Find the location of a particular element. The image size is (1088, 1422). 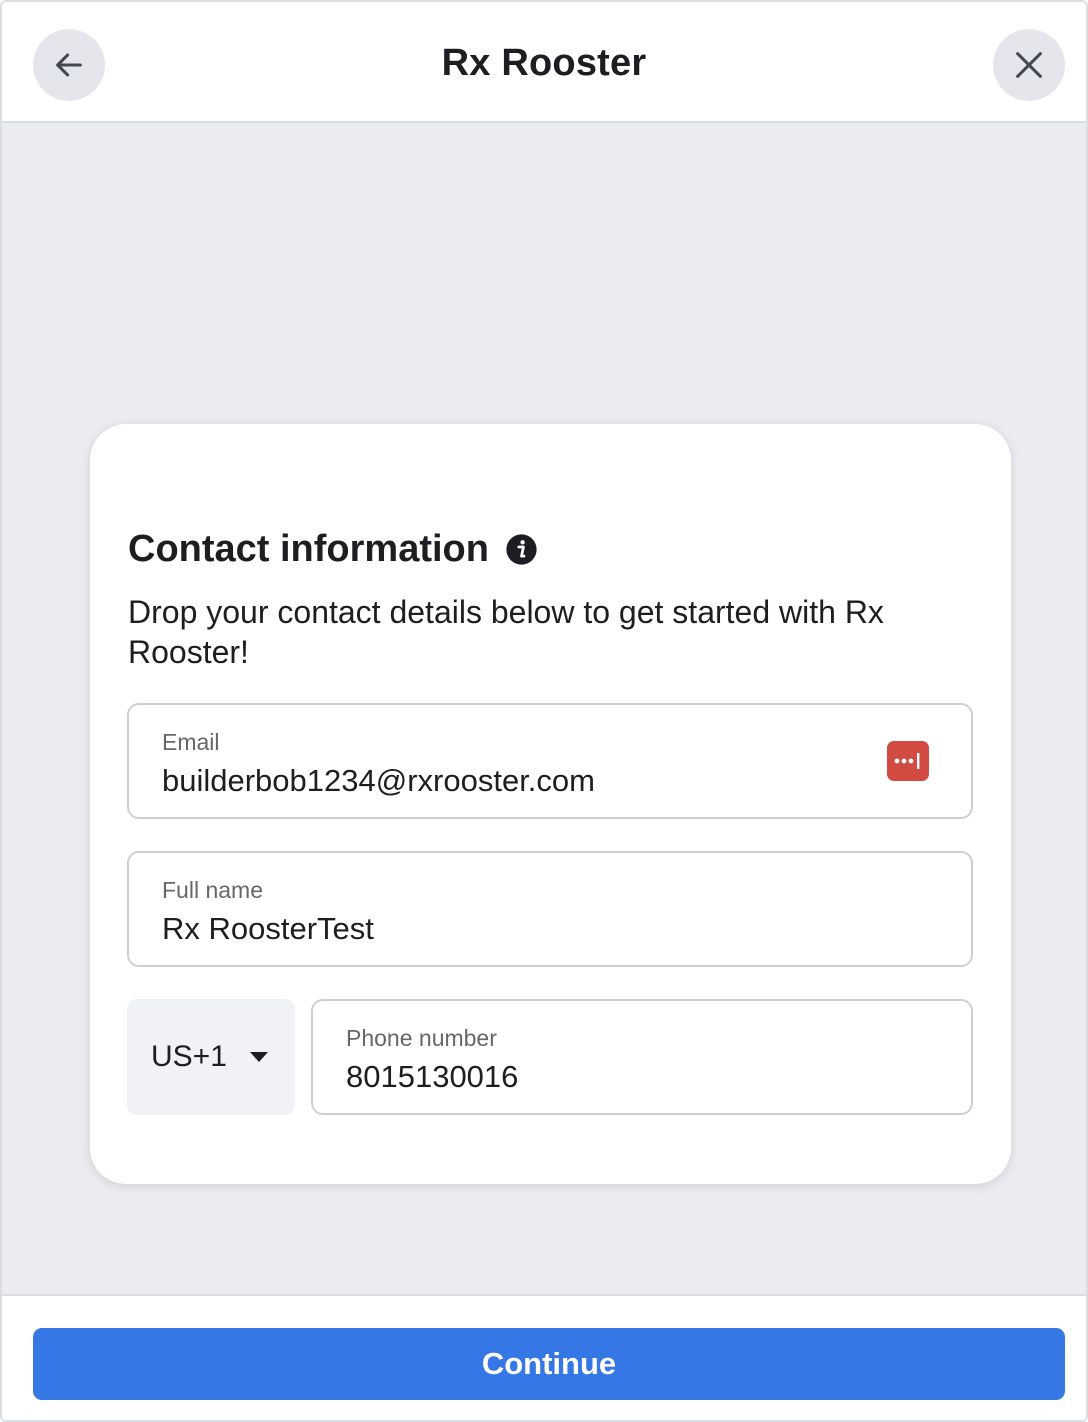

dialog-header: Rx Rooster is located at coordinates (544, 62).